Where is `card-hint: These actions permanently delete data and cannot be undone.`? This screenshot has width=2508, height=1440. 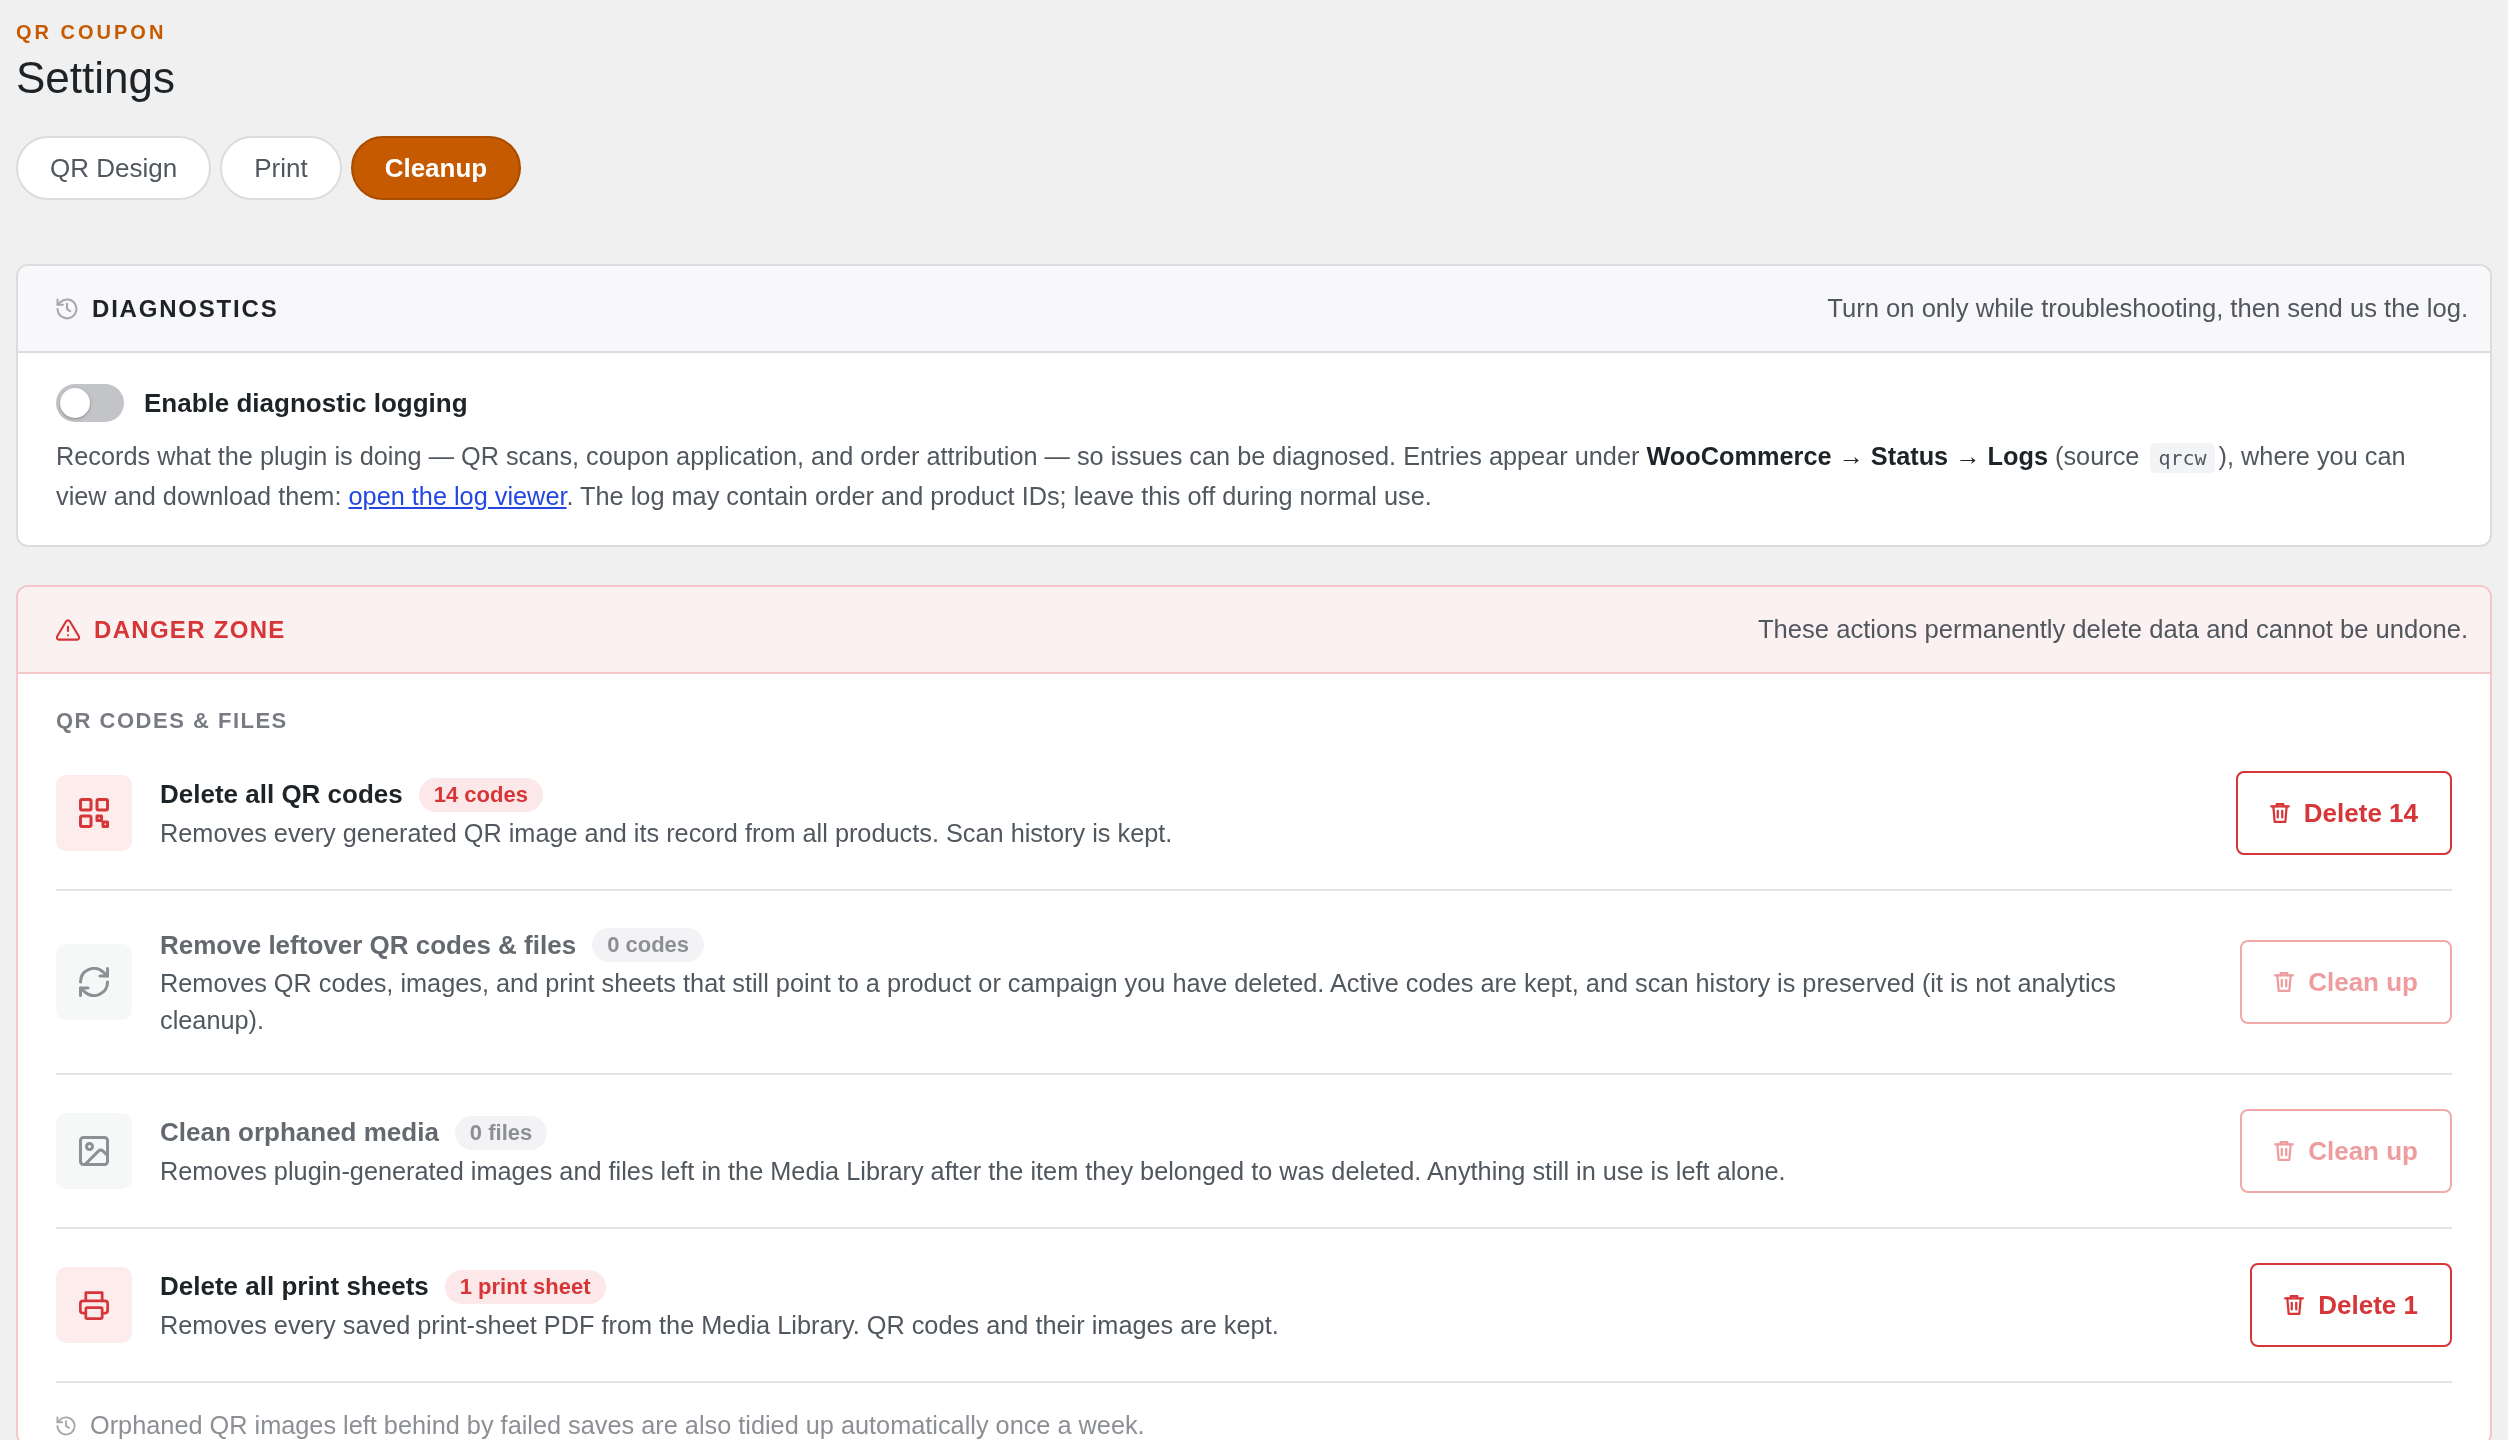
card-hint: These actions permanently delete data and cannot be undone. is located at coordinates (2112, 629).